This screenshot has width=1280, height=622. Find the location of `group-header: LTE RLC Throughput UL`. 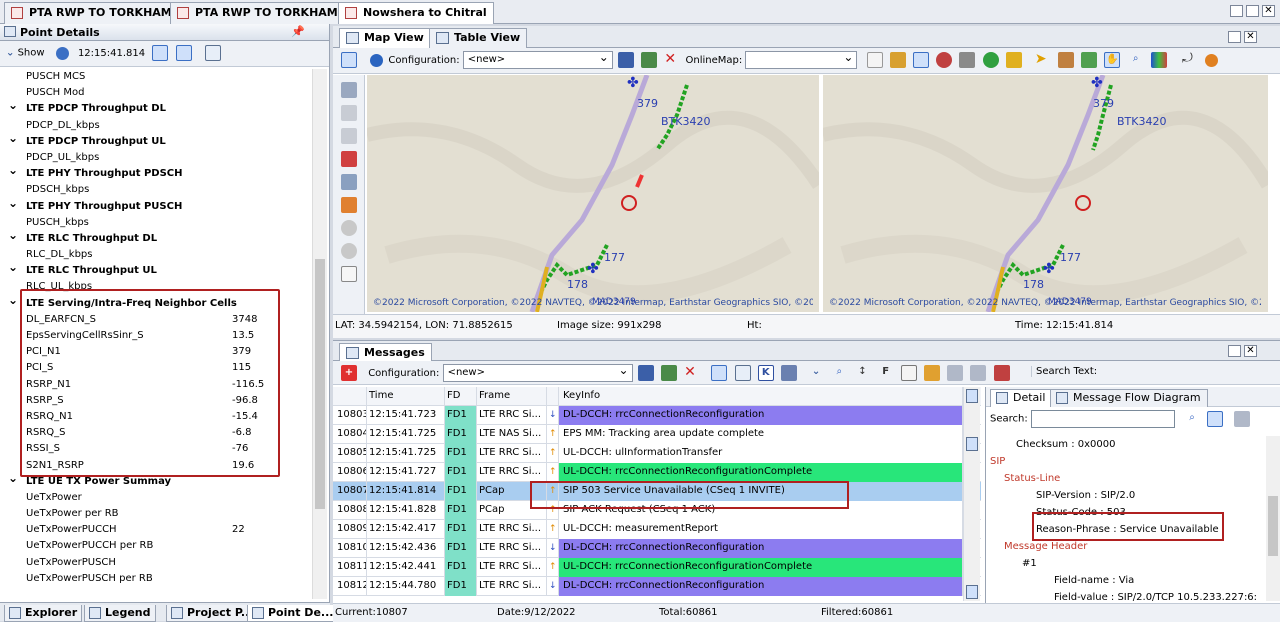

group-header: LTE RLC Throughput UL is located at coordinates (156, 269).